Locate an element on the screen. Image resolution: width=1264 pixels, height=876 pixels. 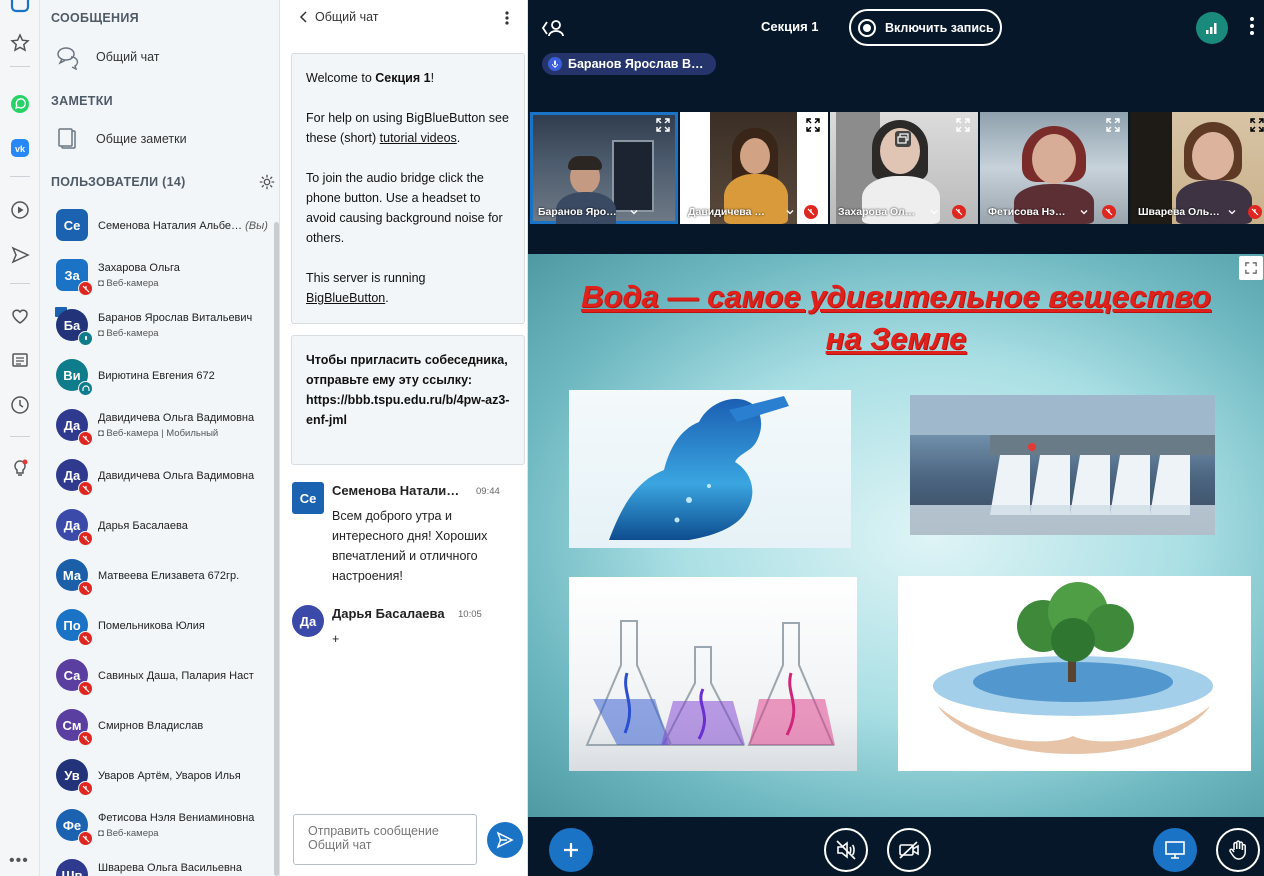
send-arrow-icon is located at coordinates (20, 255).